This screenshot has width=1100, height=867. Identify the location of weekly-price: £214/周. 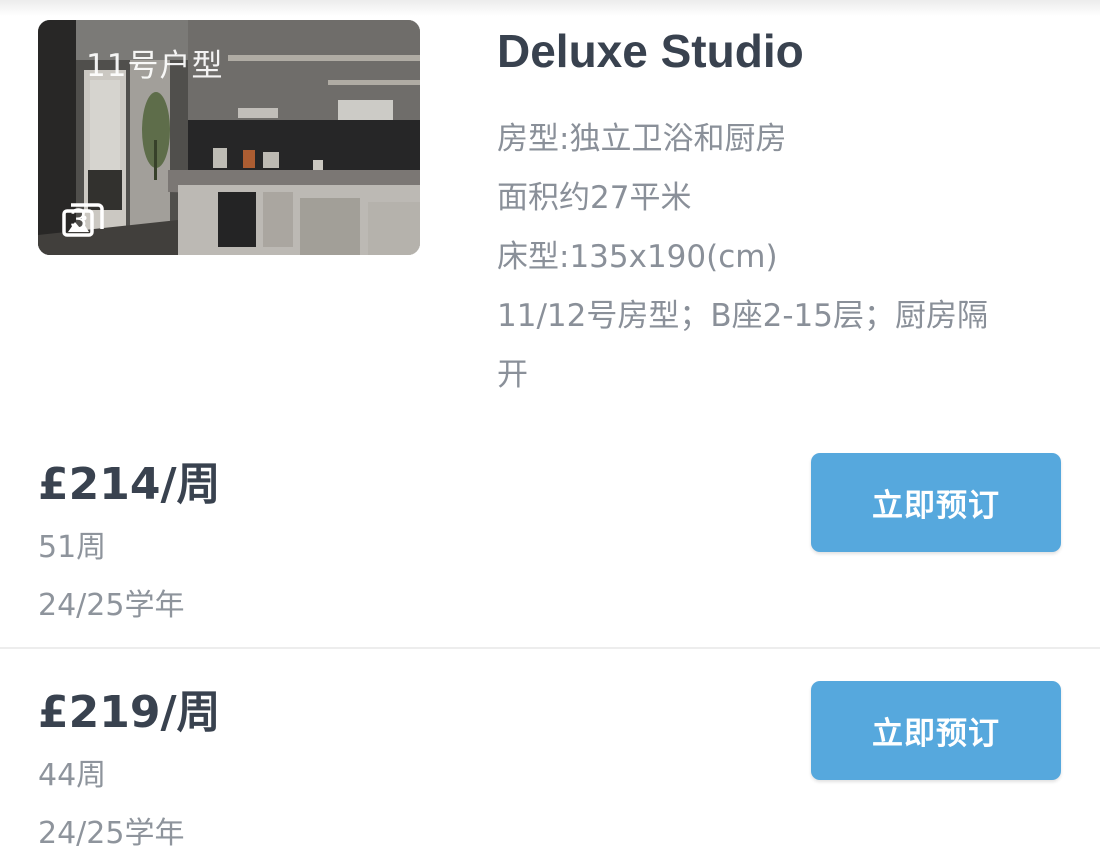
(129, 484).